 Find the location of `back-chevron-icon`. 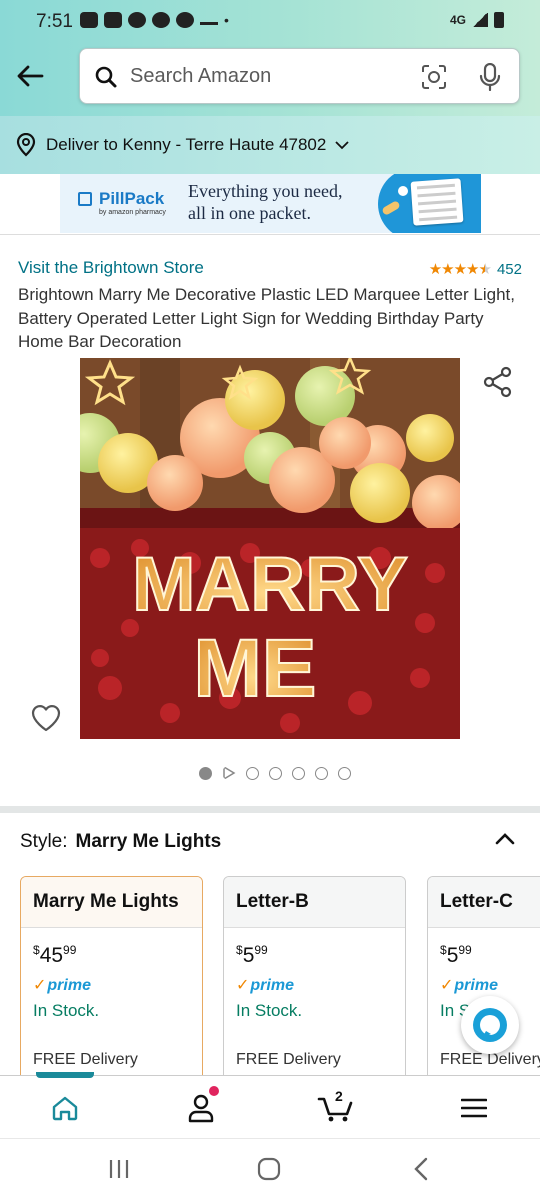

back-chevron-icon is located at coordinates (422, 1169).